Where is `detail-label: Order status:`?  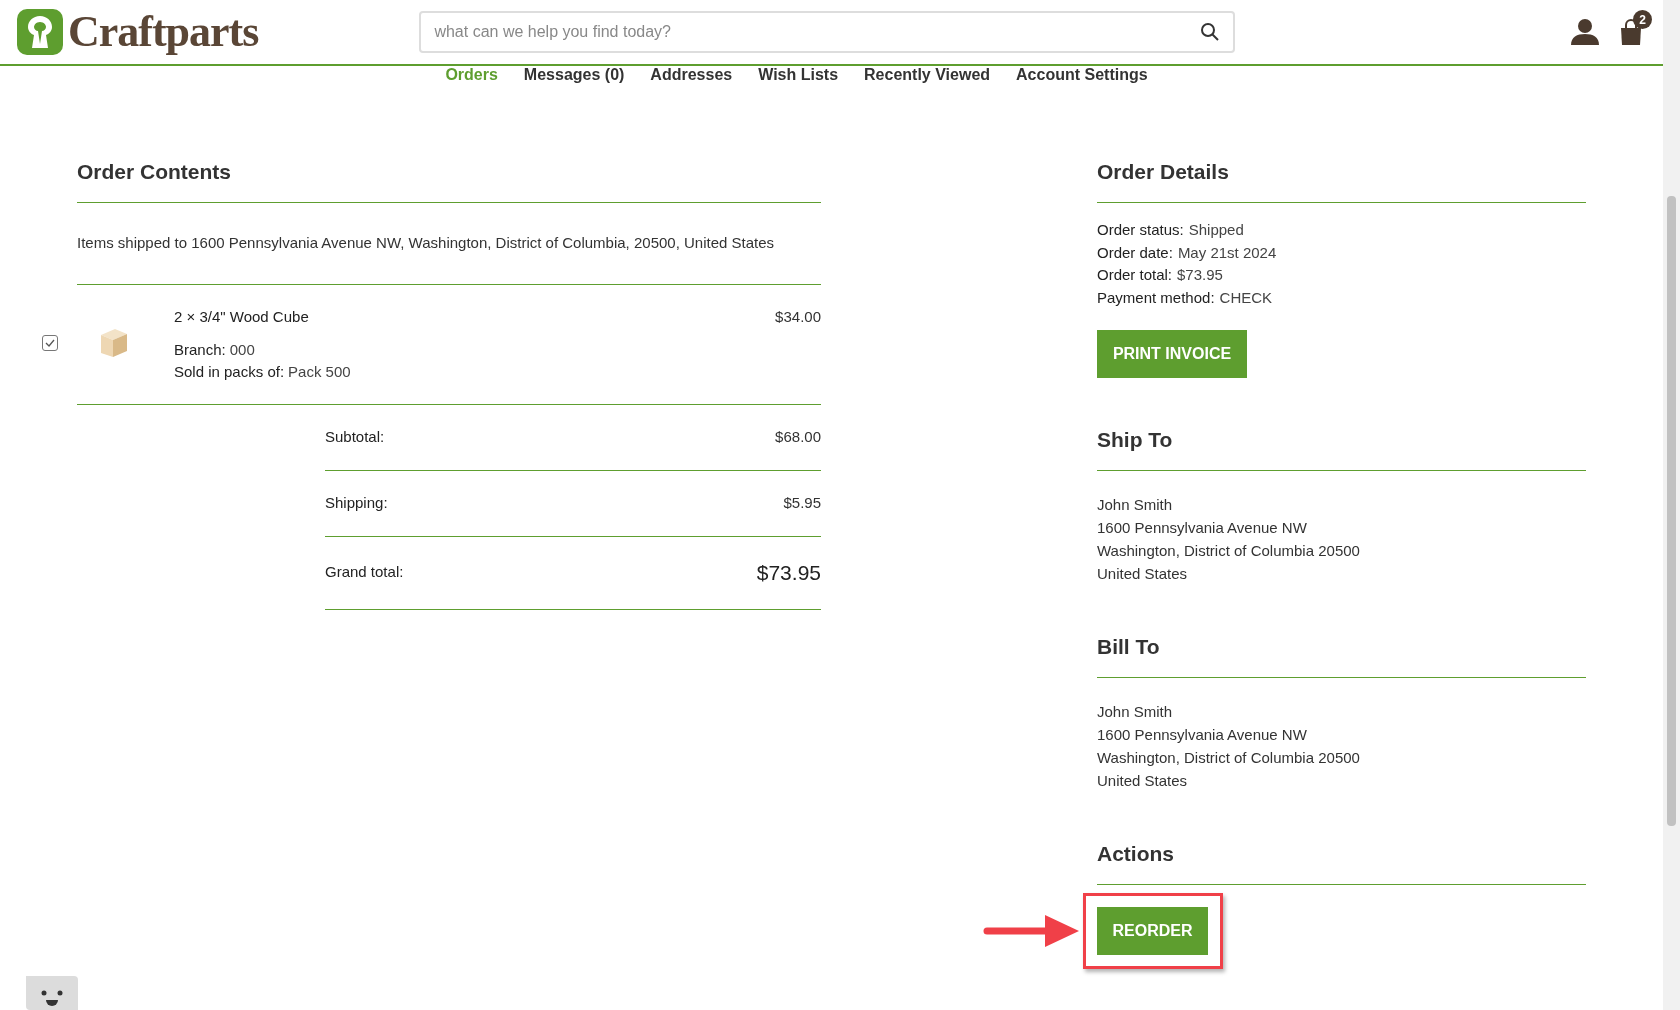
detail-label: Order status: is located at coordinates (1140, 230).